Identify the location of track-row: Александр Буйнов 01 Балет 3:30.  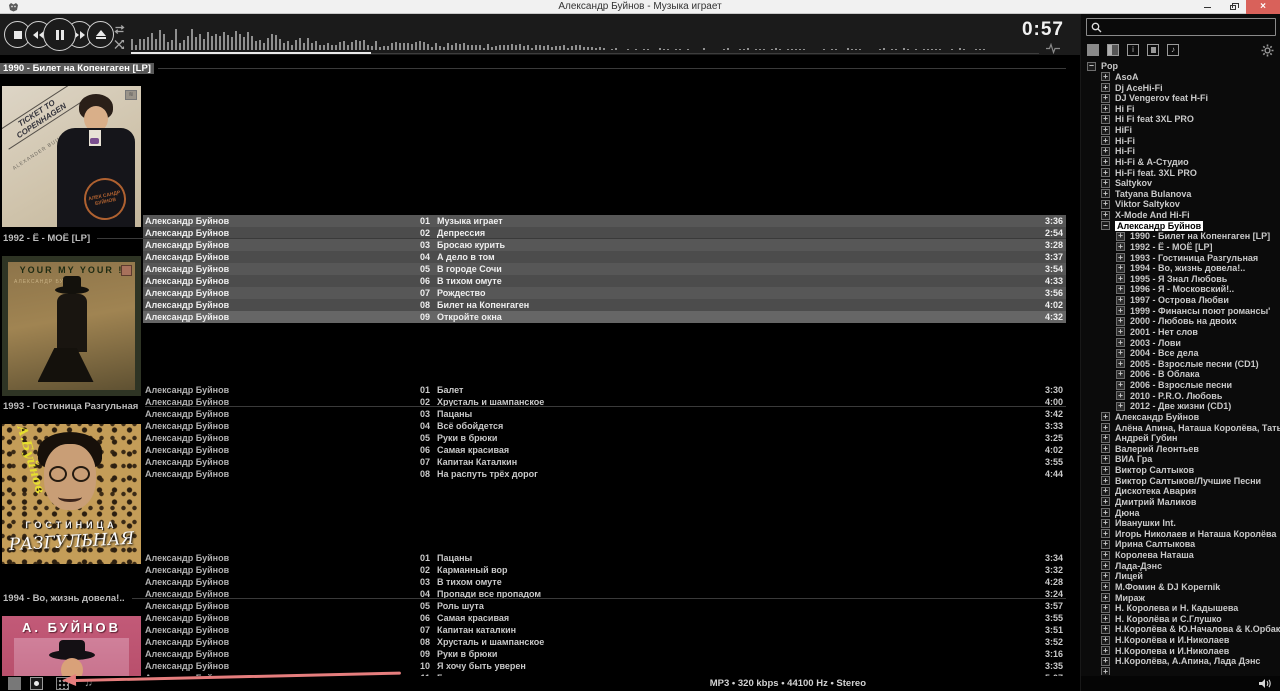
(604, 390).